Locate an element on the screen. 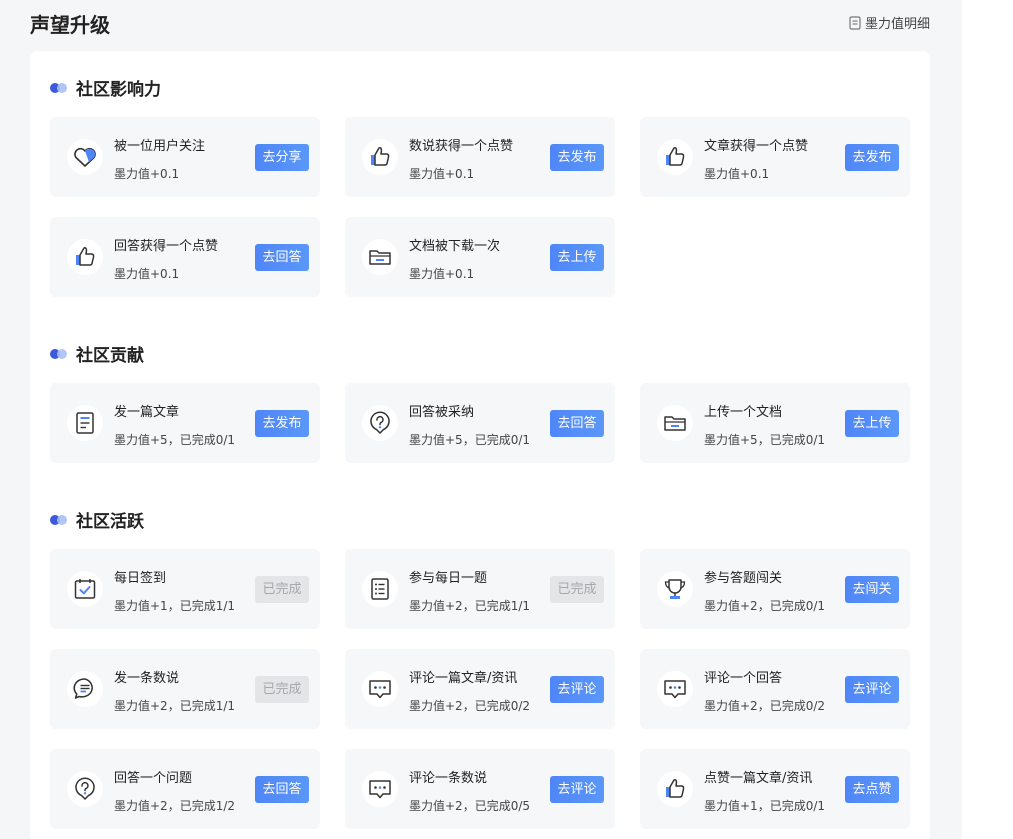 The width and height of the screenshot is (1013, 839). detail-link-label: 墨力值明细 is located at coordinates (897, 24).